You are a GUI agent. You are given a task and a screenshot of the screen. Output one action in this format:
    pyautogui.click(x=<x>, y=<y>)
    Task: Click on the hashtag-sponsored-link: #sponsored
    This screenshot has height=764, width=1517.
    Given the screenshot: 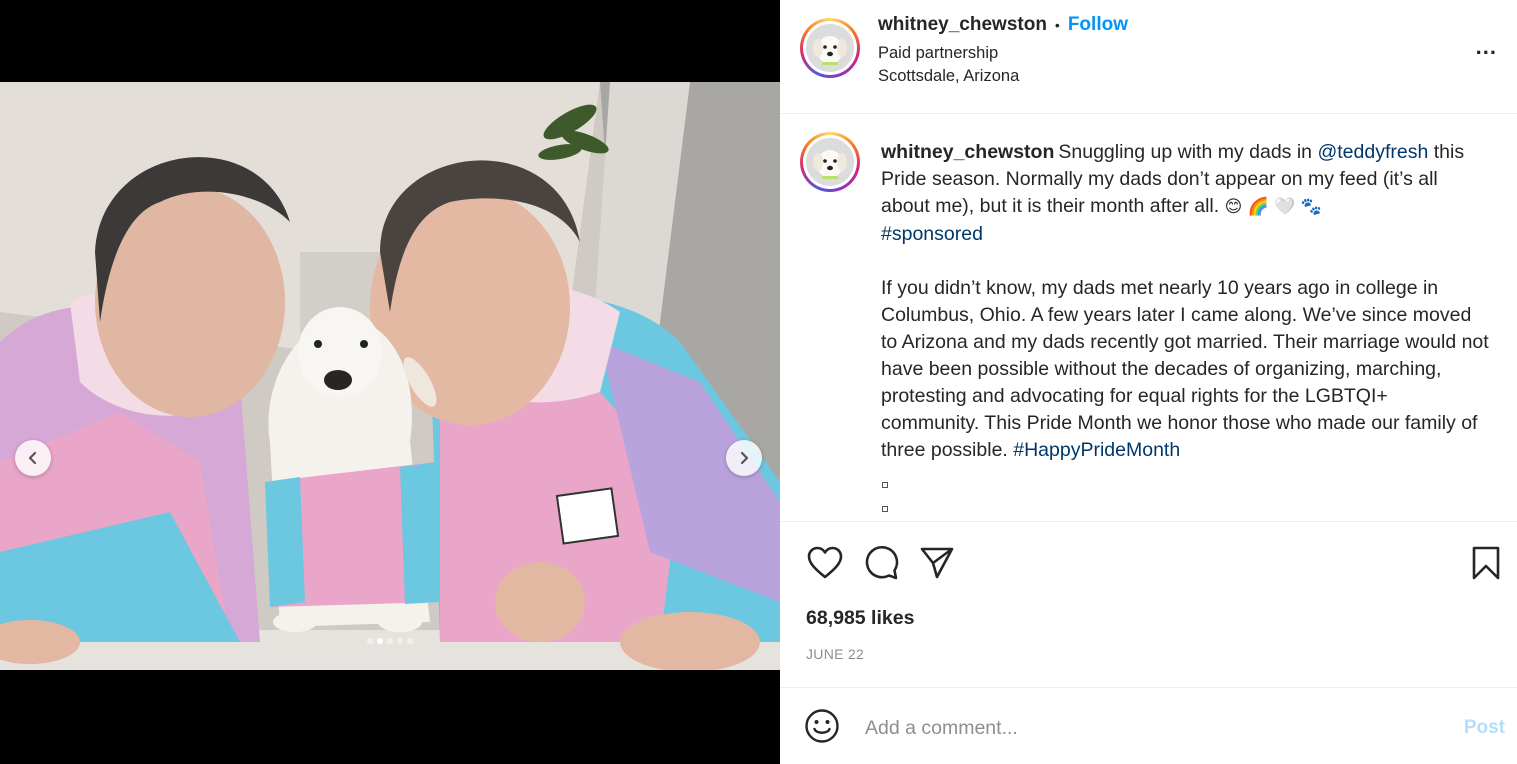 What is the action you would take?
    pyautogui.click(x=932, y=234)
    